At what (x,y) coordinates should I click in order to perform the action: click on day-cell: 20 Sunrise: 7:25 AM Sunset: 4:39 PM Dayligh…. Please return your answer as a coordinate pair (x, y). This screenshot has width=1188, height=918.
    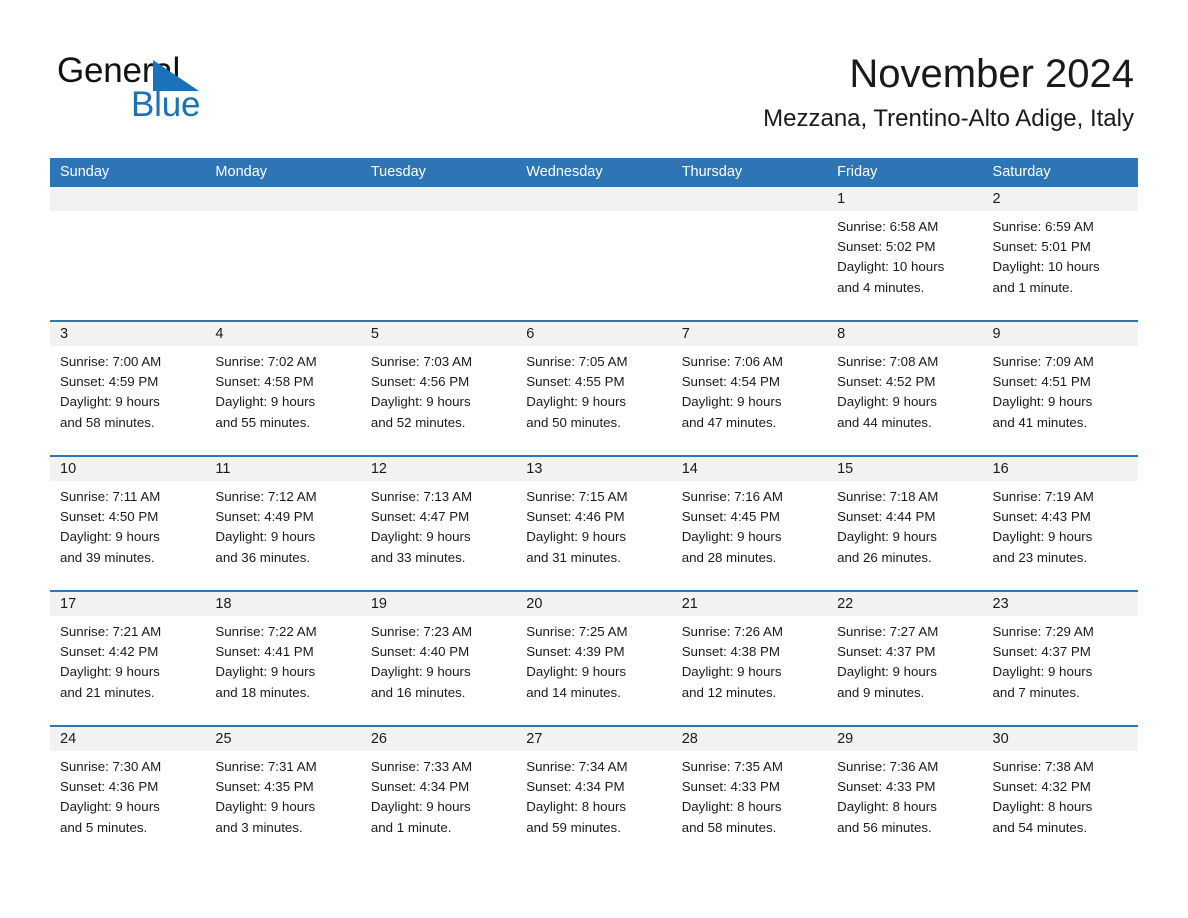
    Looking at the image, I should click on (594, 658).